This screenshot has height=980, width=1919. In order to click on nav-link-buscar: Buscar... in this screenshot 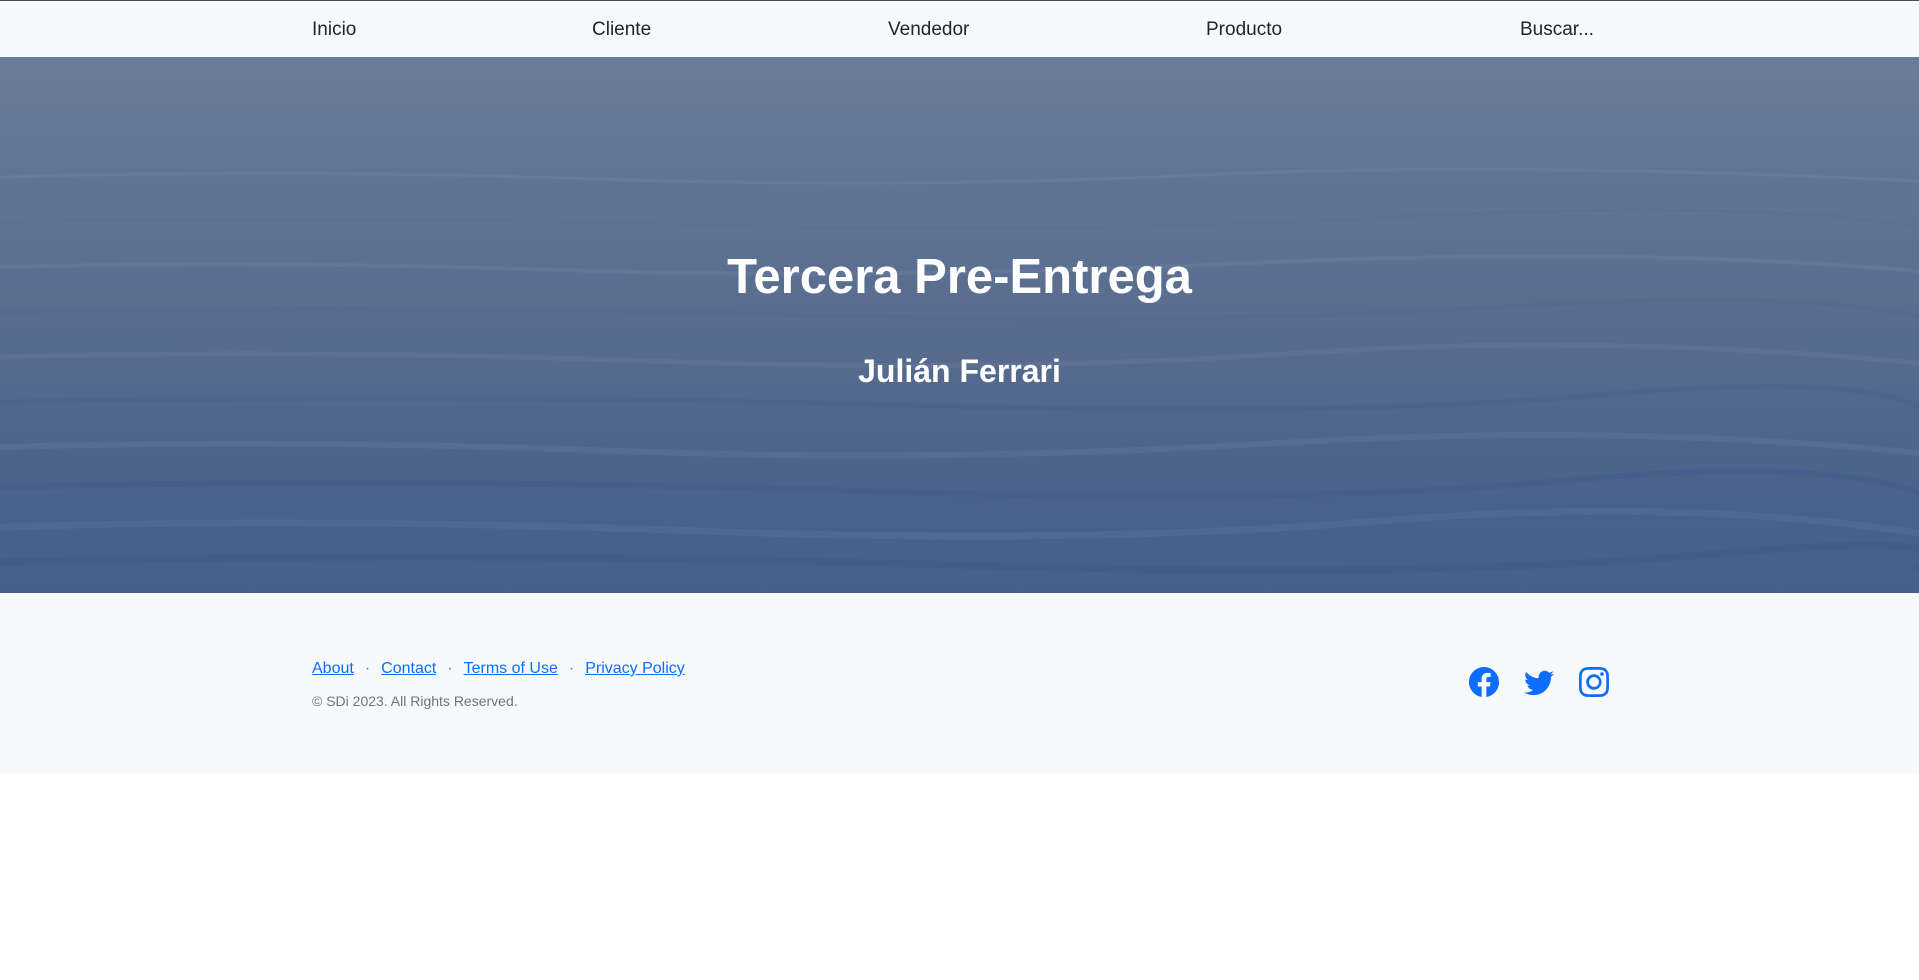, I will do `click(1557, 30)`.